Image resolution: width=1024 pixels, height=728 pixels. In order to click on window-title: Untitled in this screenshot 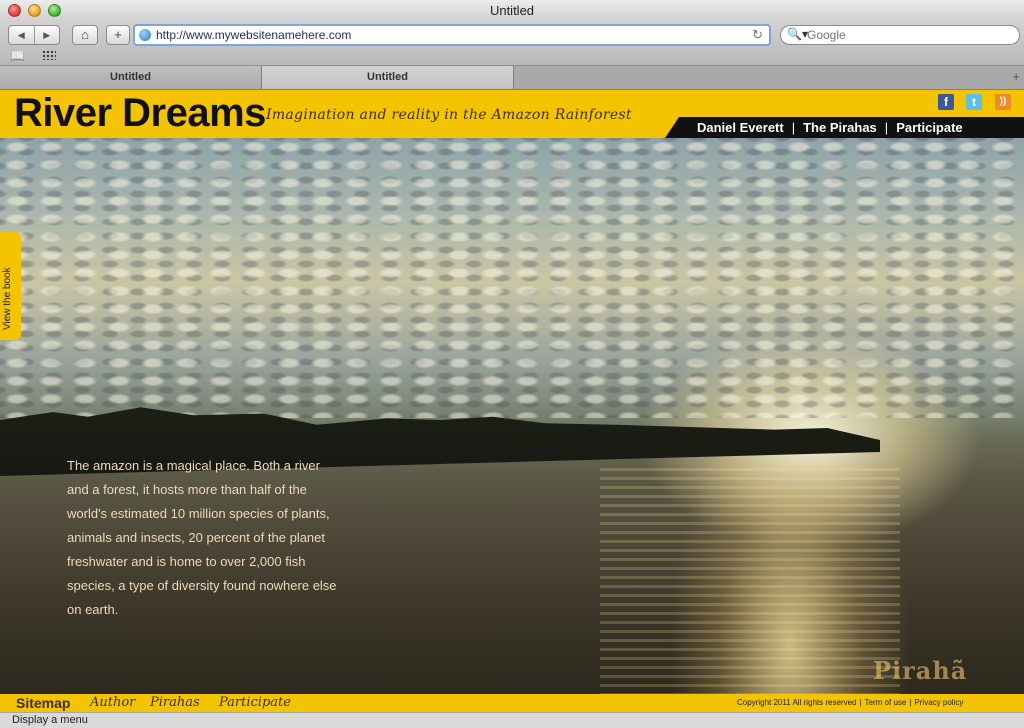, I will do `click(512, 10)`.